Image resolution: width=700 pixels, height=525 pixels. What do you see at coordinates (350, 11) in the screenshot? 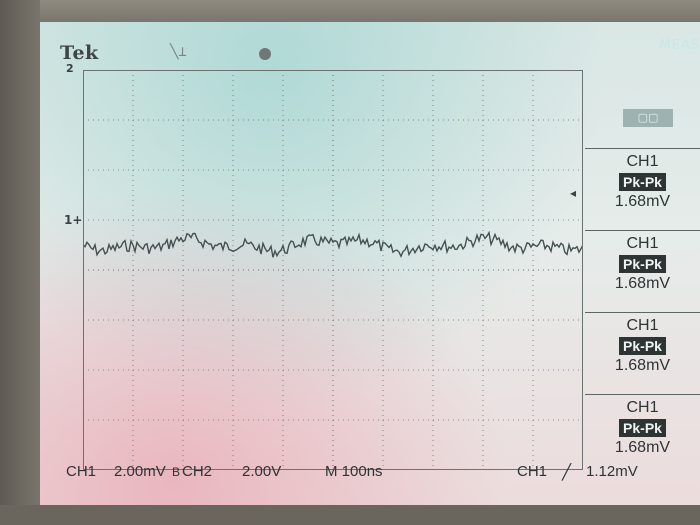
I see `monitor-bezel-top` at bounding box center [350, 11].